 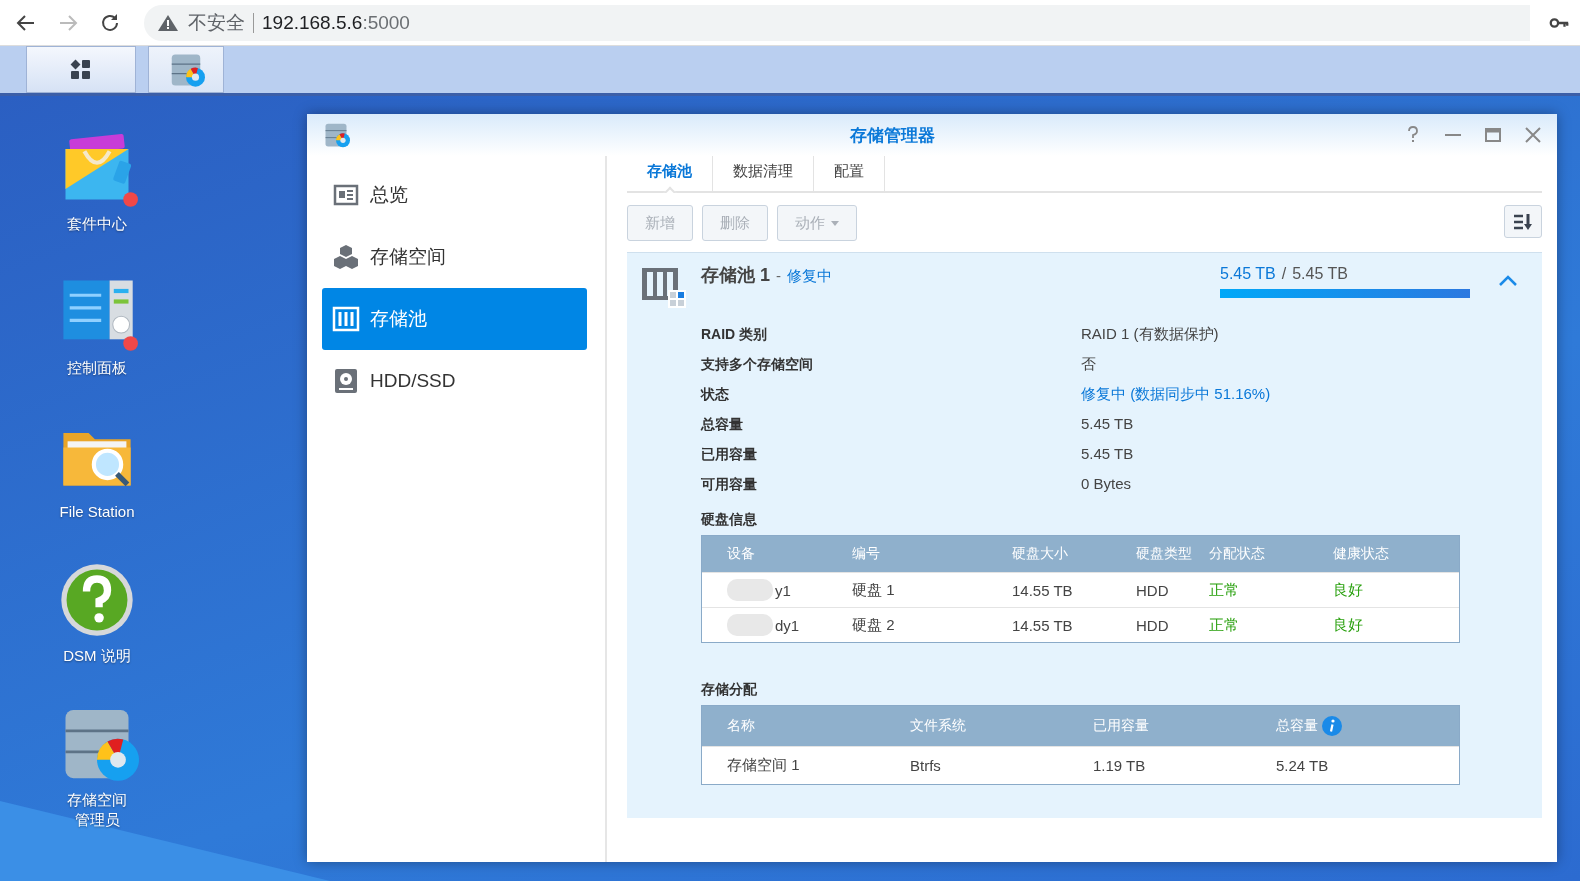 I want to click on property-value: 否, so click(x=1089, y=364).